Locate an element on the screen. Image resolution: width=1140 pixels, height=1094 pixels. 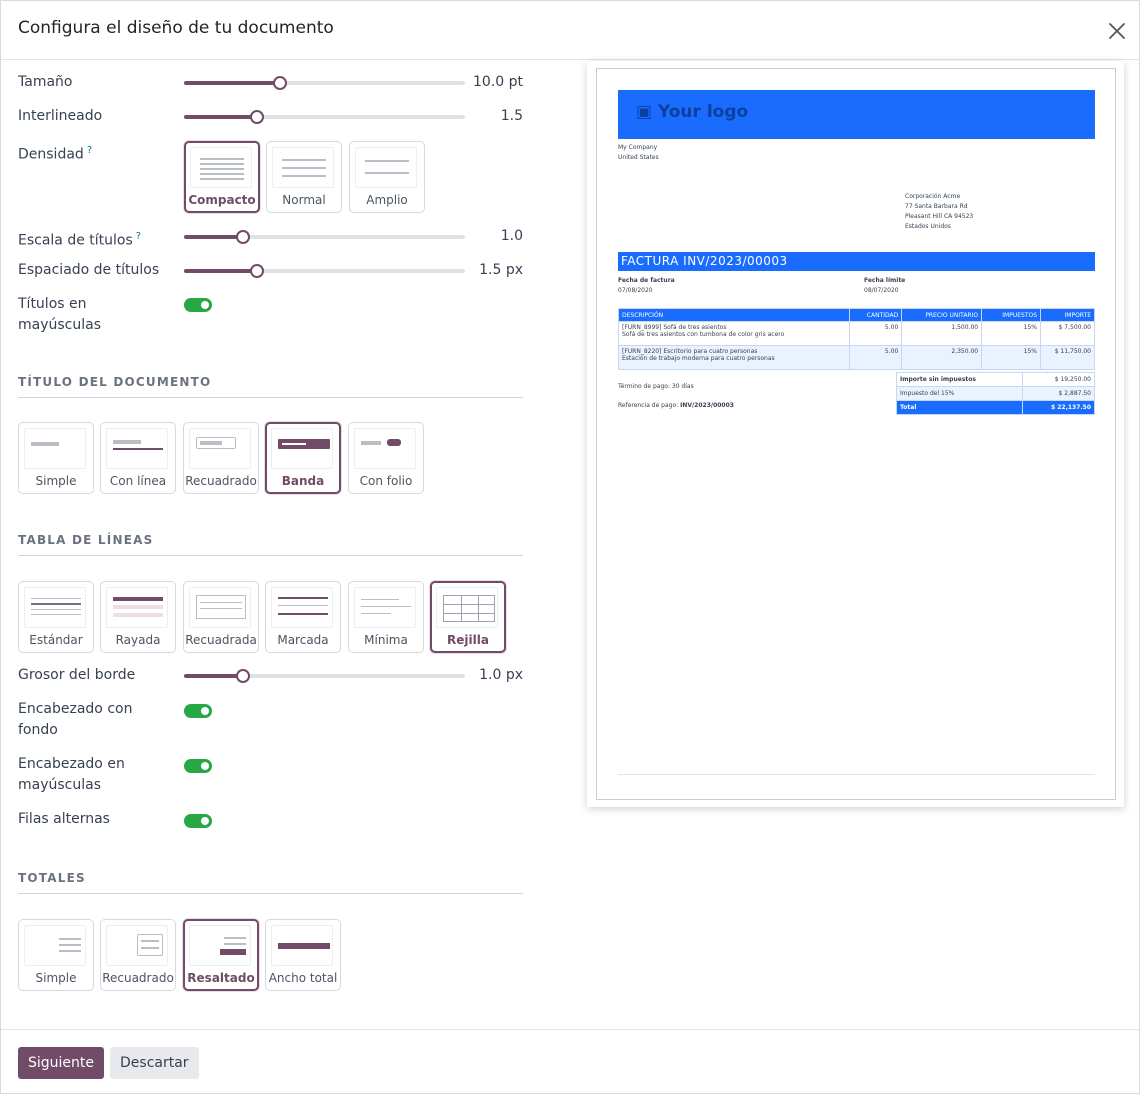
preview-totals-value: $ 19,250.00 is located at coordinates (1058, 379).